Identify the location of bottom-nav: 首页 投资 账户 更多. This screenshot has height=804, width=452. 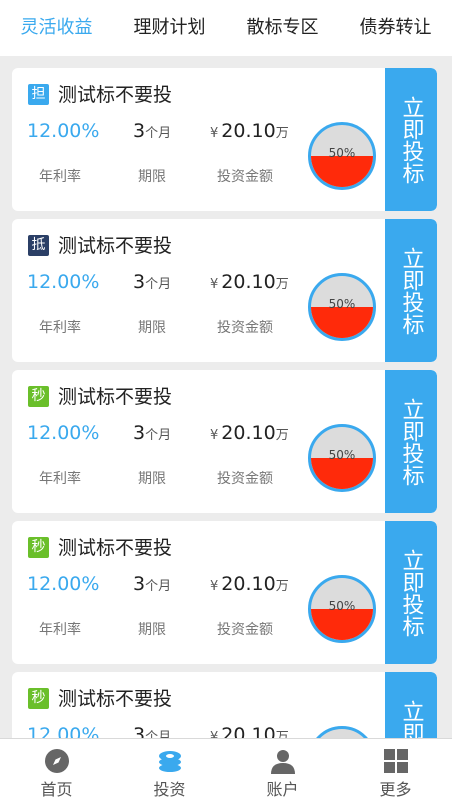
(226, 771).